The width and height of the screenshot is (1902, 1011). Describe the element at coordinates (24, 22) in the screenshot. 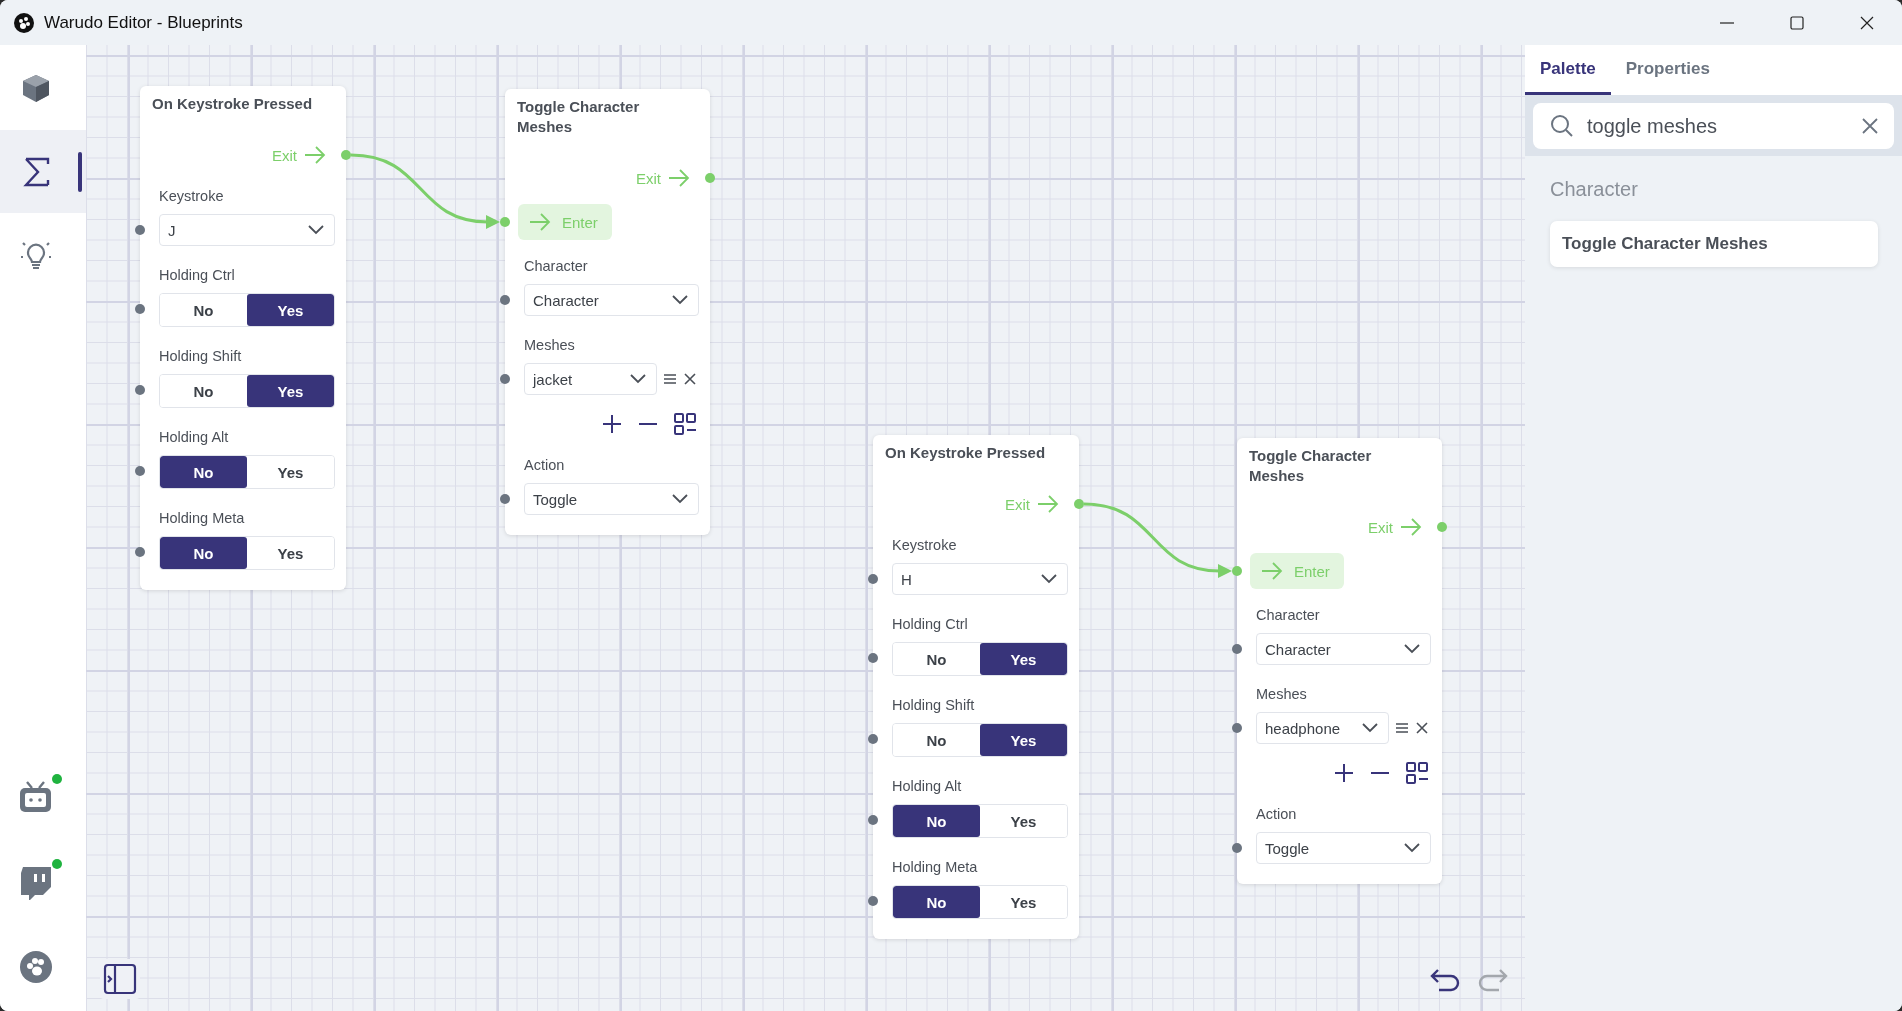

I see `app-logo-icon` at that location.